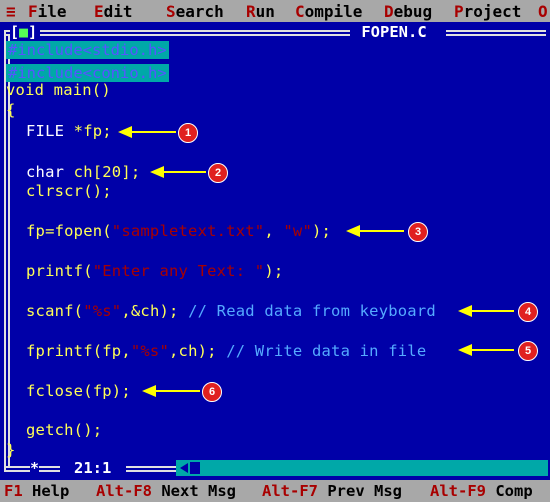  What do you see at coordinates (46, 491) in the screenshot?
I see `fkey-help-label: Help` at bounding box center [46, 491].